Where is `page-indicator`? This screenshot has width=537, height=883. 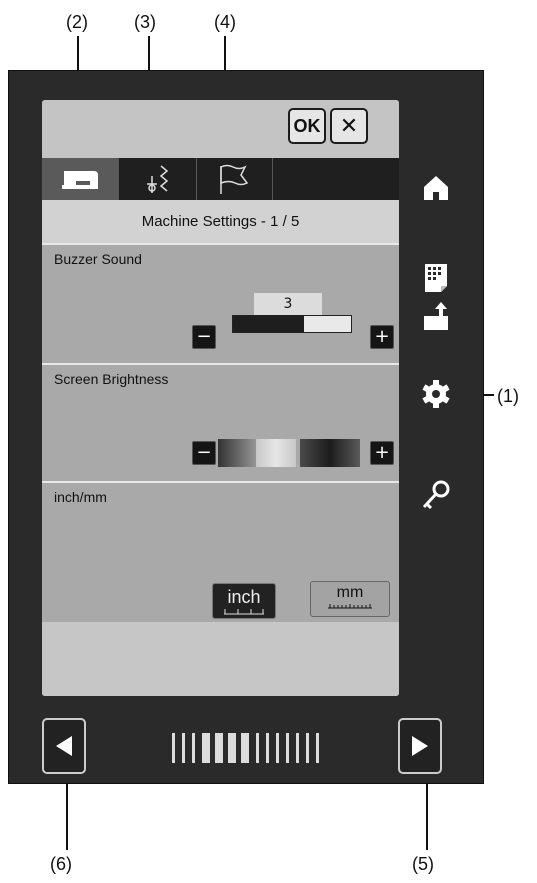 page-indicator is located at coordinates (247, 748).